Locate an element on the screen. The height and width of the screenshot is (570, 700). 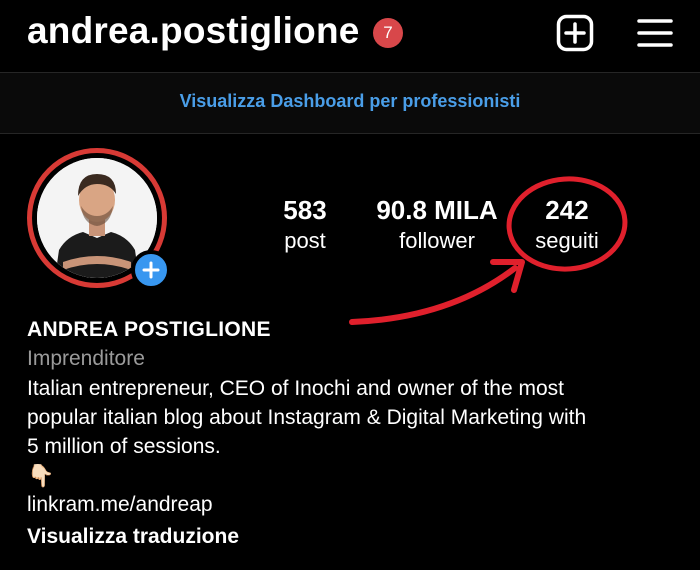
followers-stat: 90.8 MILA follower is located at coordinates (437, 224).